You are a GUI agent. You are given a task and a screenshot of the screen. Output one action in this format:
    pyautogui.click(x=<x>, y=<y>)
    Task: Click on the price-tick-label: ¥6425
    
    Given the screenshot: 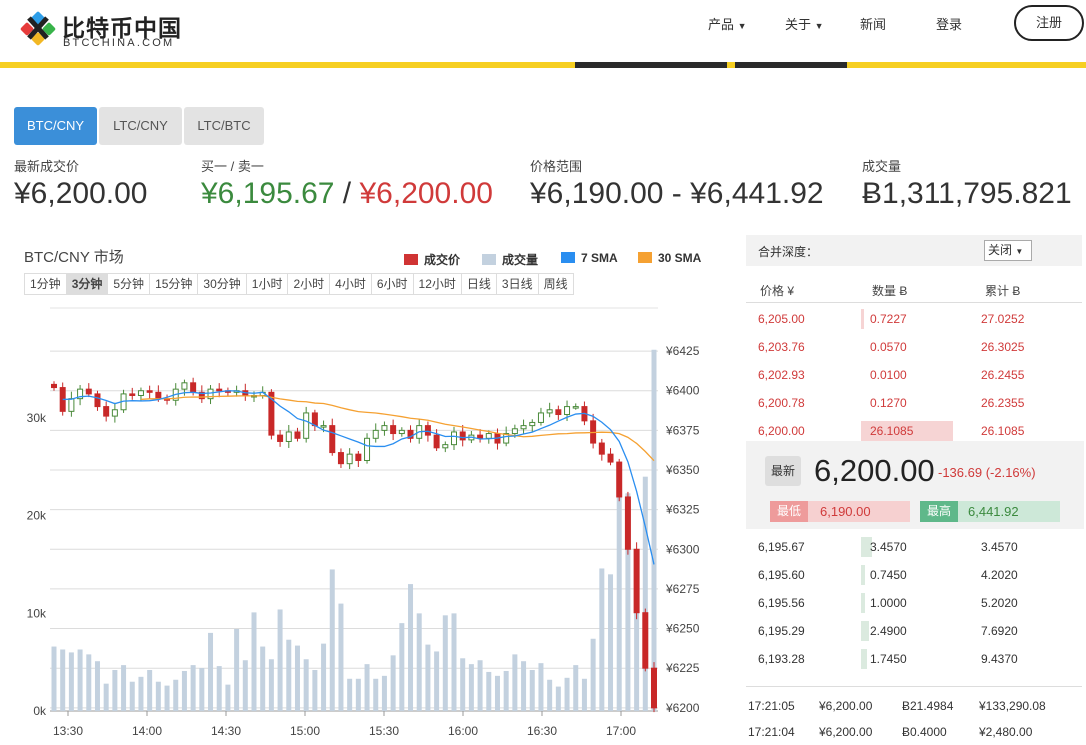 What is the action you would take?
    pyautogui.click(x=682, y=351)
    